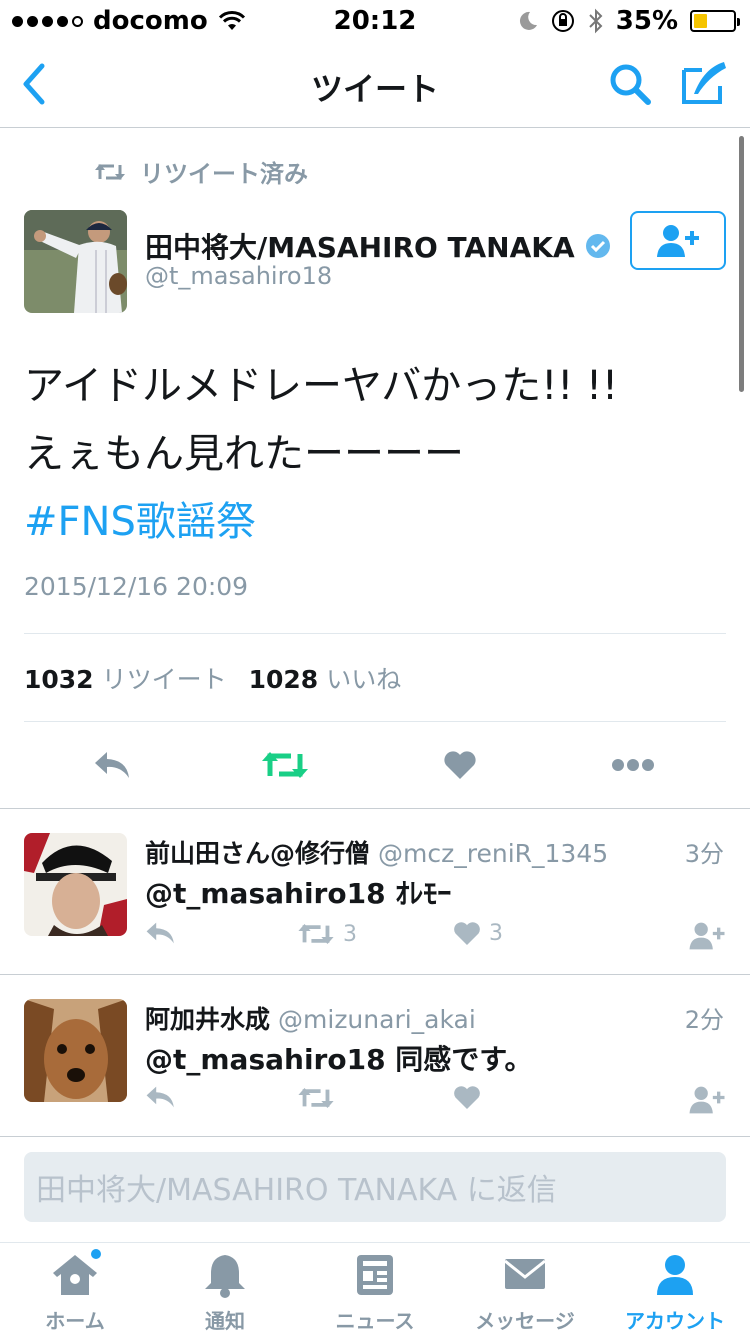  Describe the element at coordinates (596, 21) in the screenshot. I see `bluetooth-icon` at that location.